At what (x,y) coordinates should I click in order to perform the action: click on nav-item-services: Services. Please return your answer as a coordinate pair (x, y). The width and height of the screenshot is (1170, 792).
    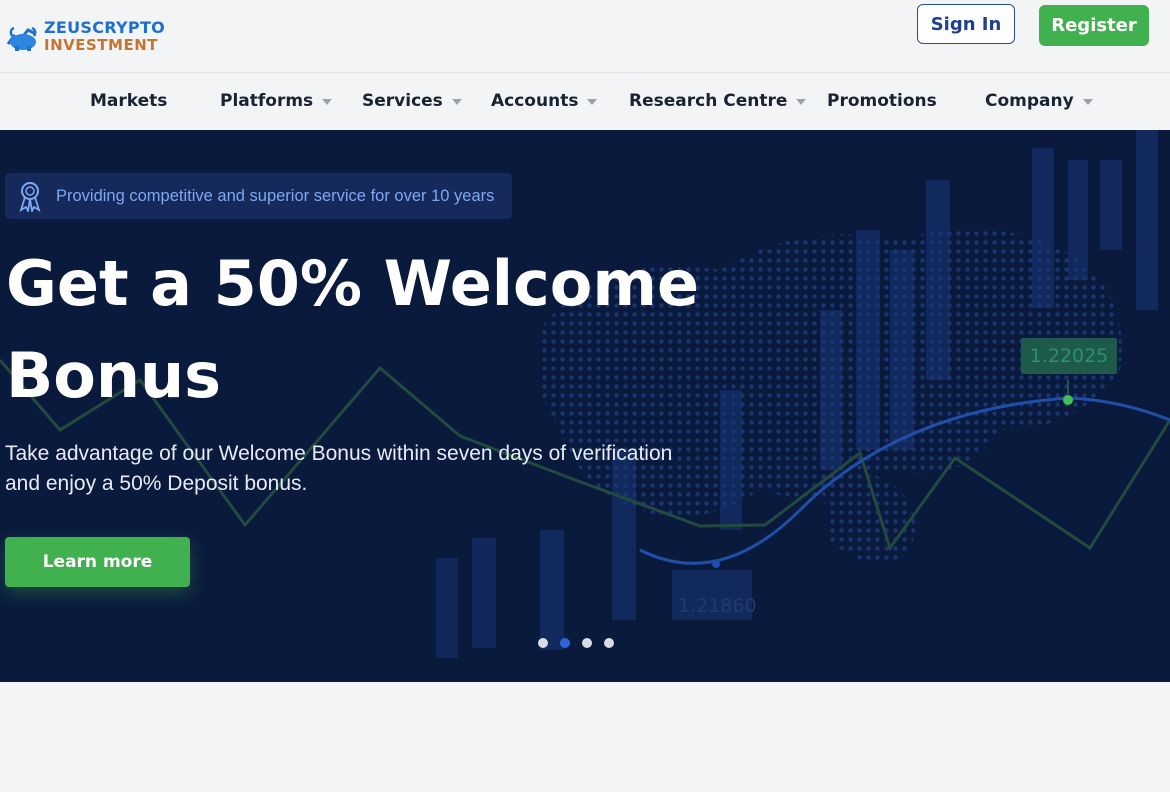
    Looking at the image, I should click on (412, 101).